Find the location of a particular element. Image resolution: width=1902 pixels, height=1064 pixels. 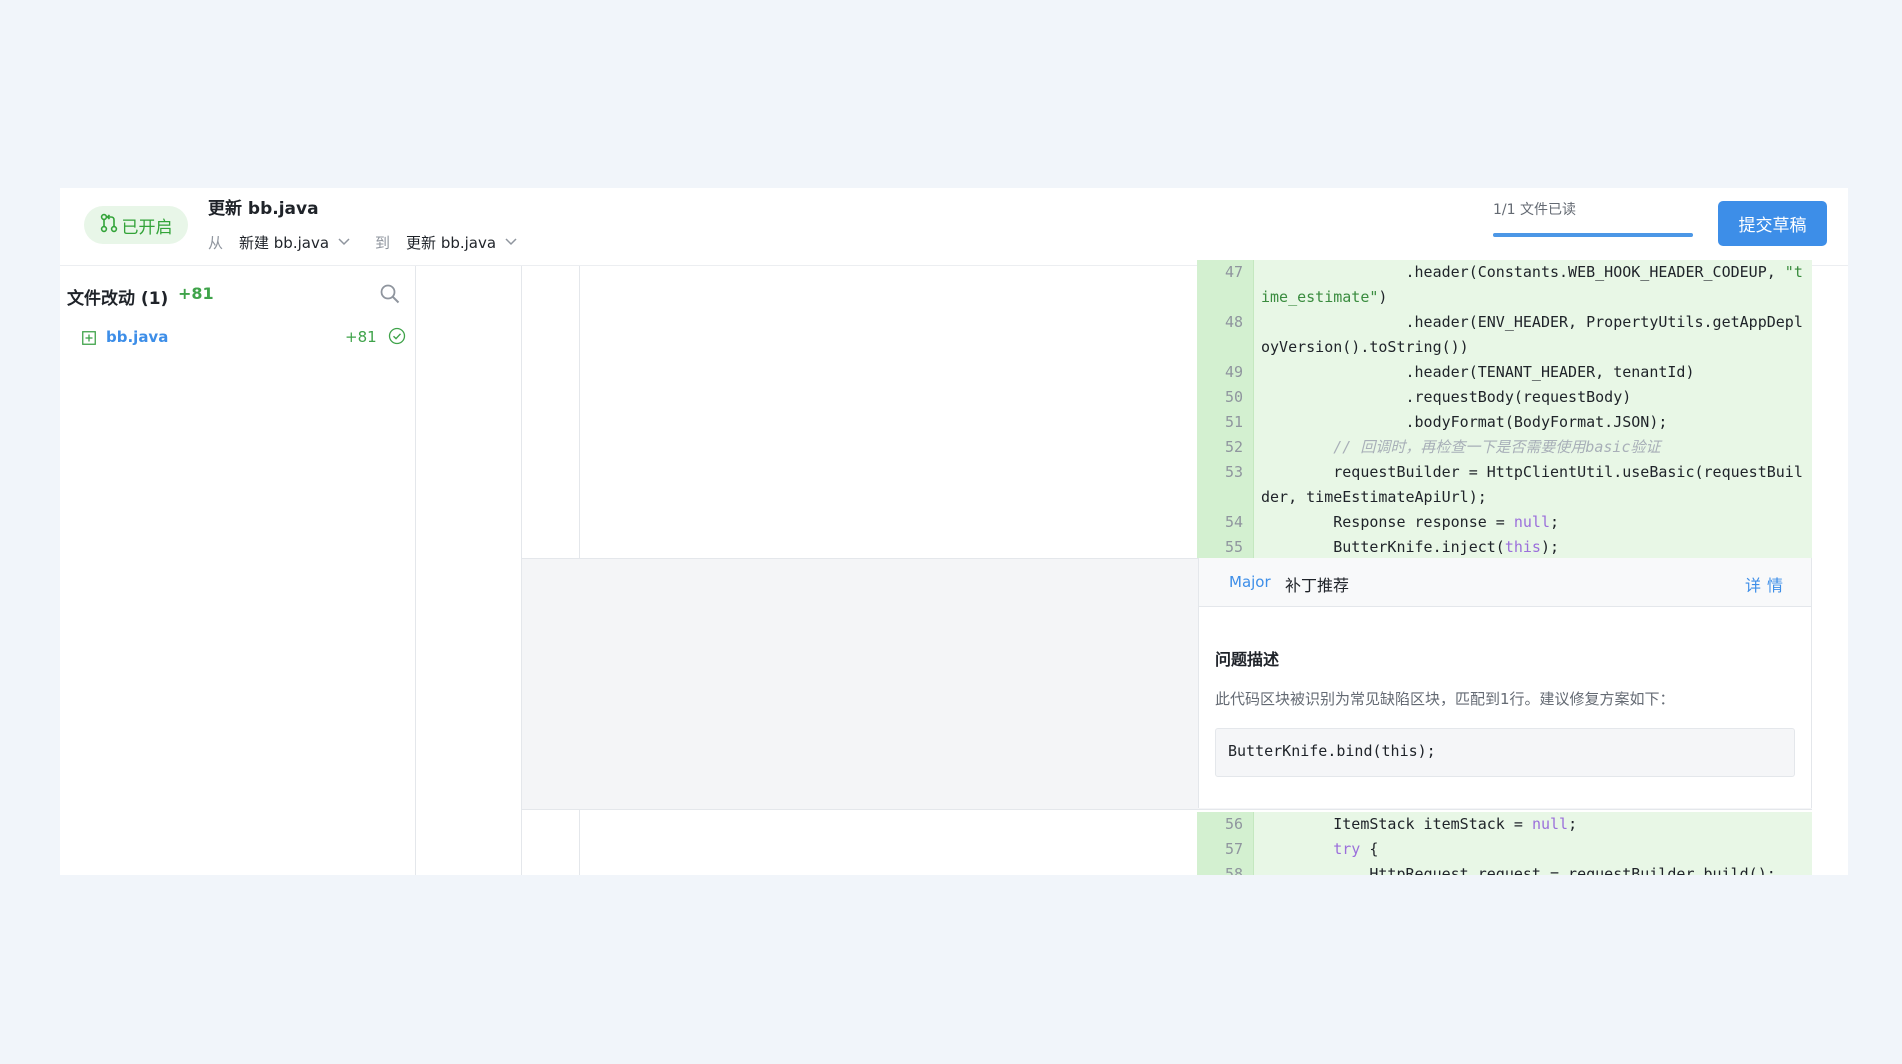

line-number: 53 is located at coordinates (1233, 472).